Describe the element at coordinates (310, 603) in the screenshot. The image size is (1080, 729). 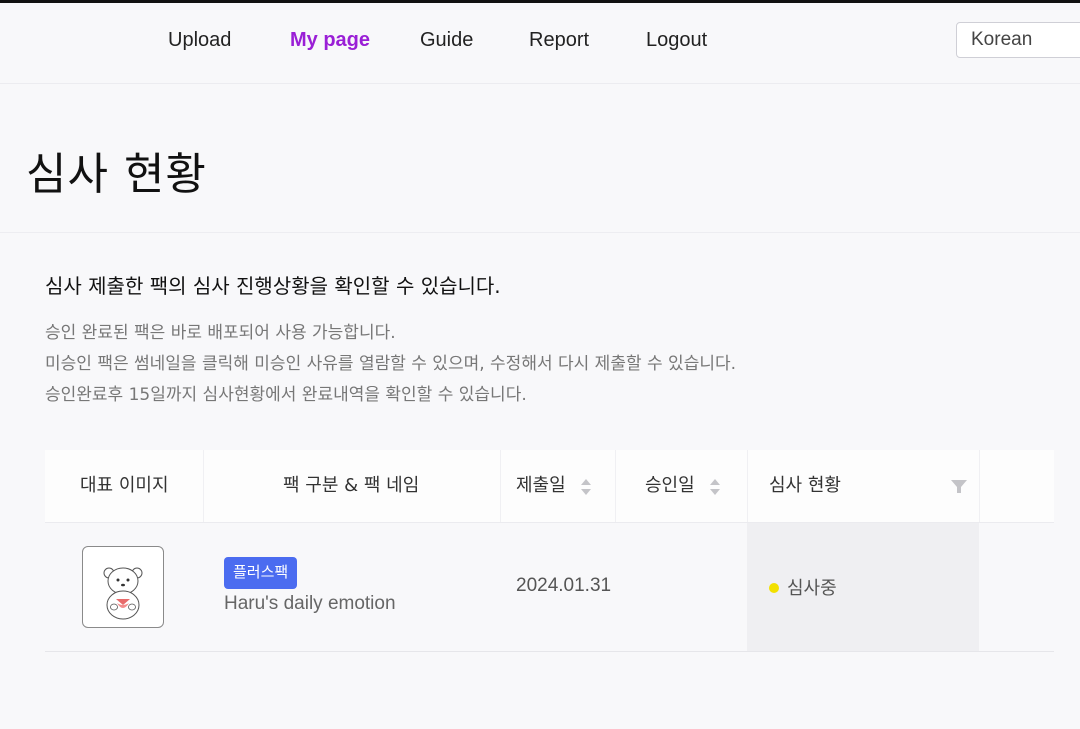
I see `pack-name: Haru's daily emotion` at that location.